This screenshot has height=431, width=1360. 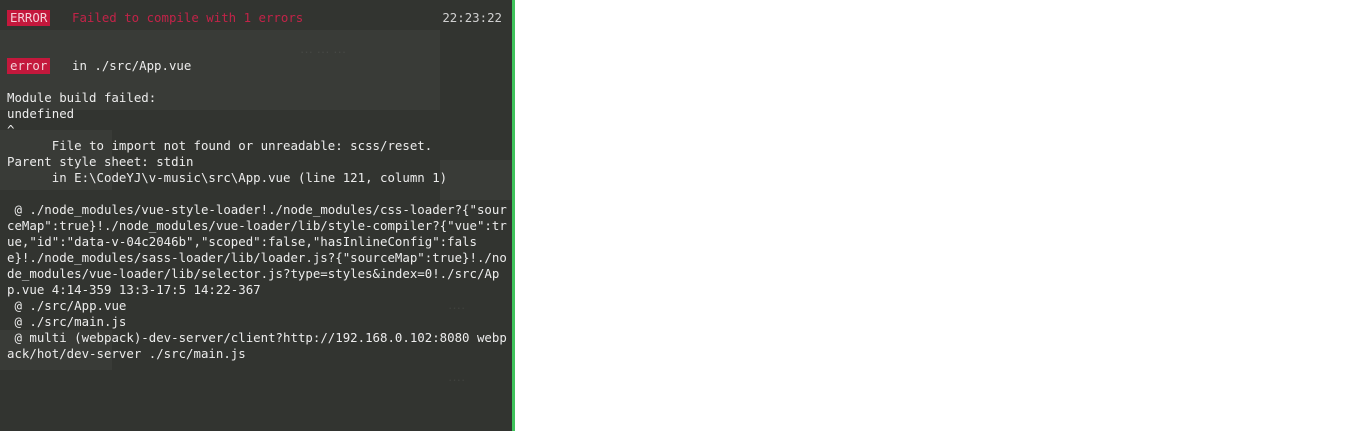 What do you see at coordinates (29, 18) in the screenshot?
I see `error-count-badge: ERROR` at bounding box center [29, 18].